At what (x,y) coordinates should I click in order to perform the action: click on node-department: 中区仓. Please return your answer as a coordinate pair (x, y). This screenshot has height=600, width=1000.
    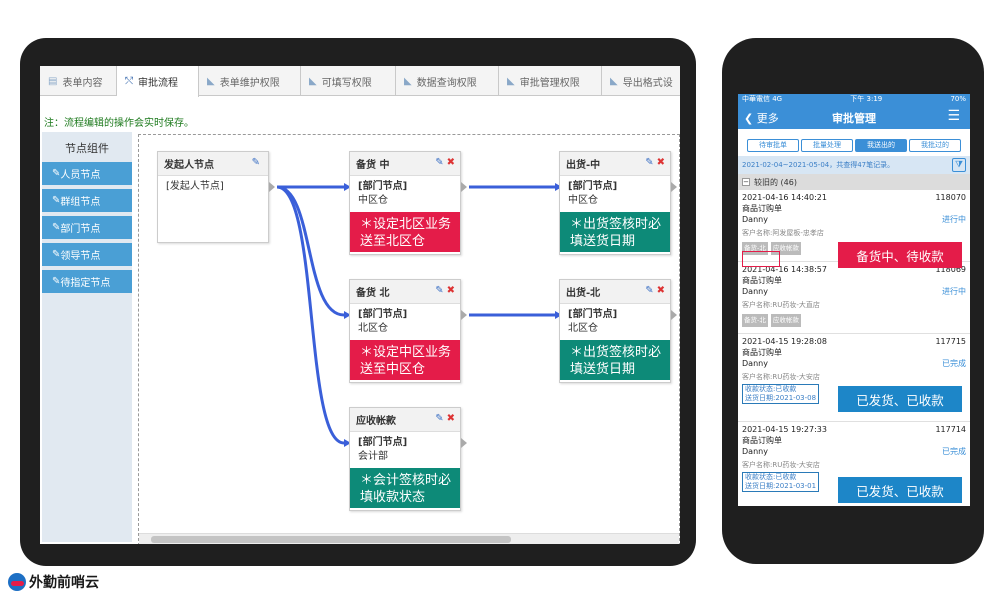
    Looking at the image, I should click on (373, 200).